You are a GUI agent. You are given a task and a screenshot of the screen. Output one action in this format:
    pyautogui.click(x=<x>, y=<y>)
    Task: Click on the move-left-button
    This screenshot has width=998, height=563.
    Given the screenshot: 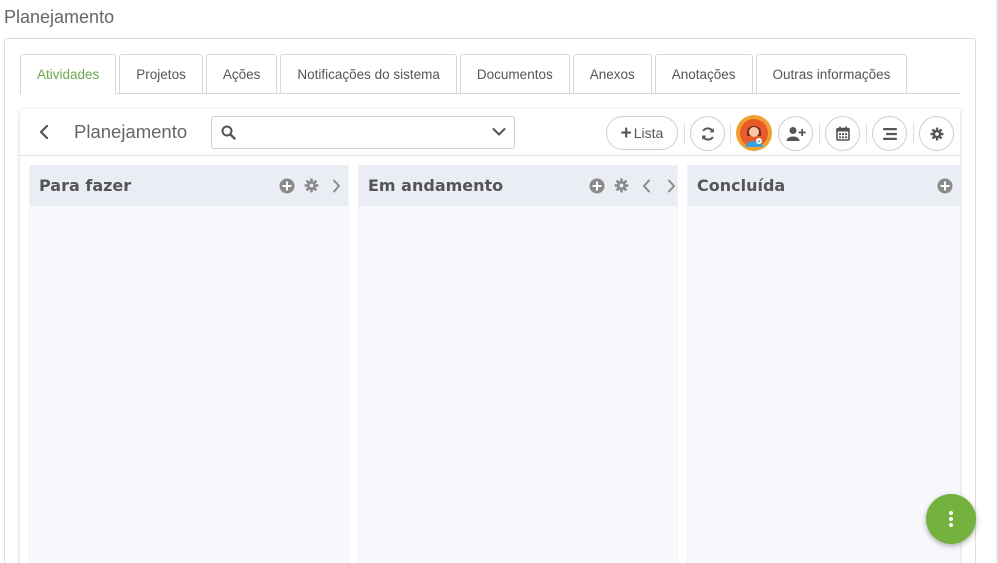 What is the action you would take?
    pyautogui.click(x=646, y=185)
    